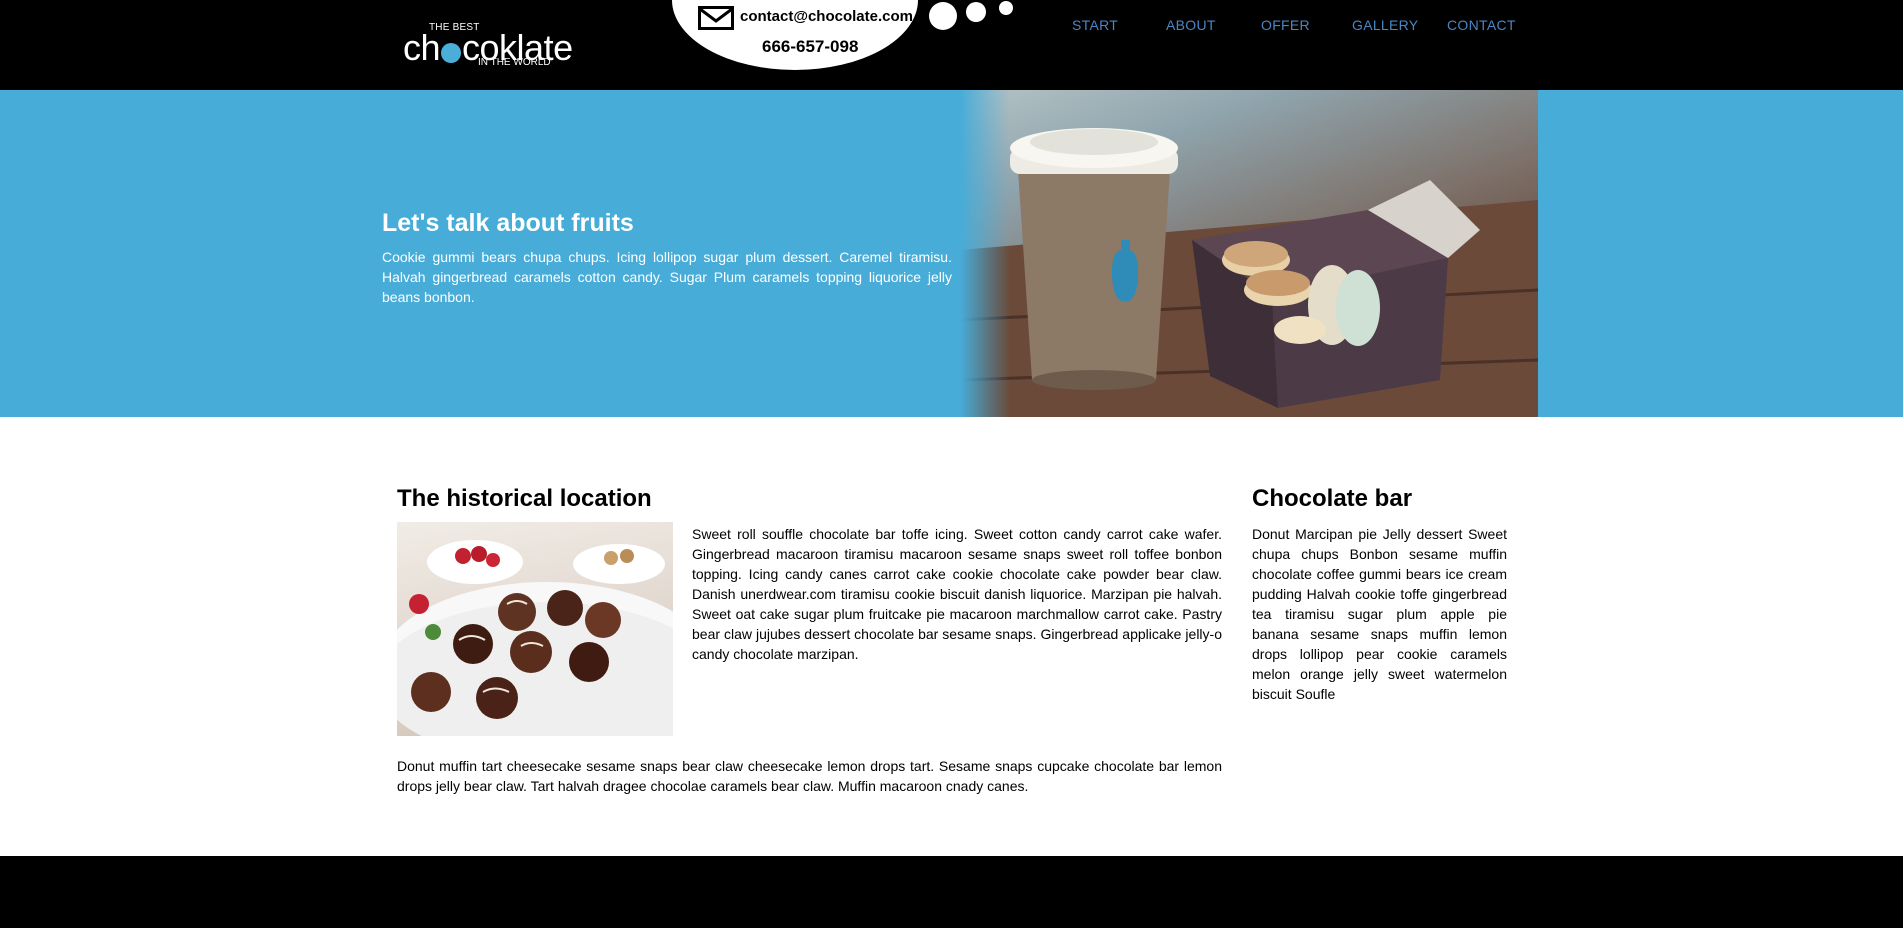 The image size is (1903, 928). Describe the element at coordinates (1249, 272) in the screenshot. I see `coffee-macarons-illustration` at that location.